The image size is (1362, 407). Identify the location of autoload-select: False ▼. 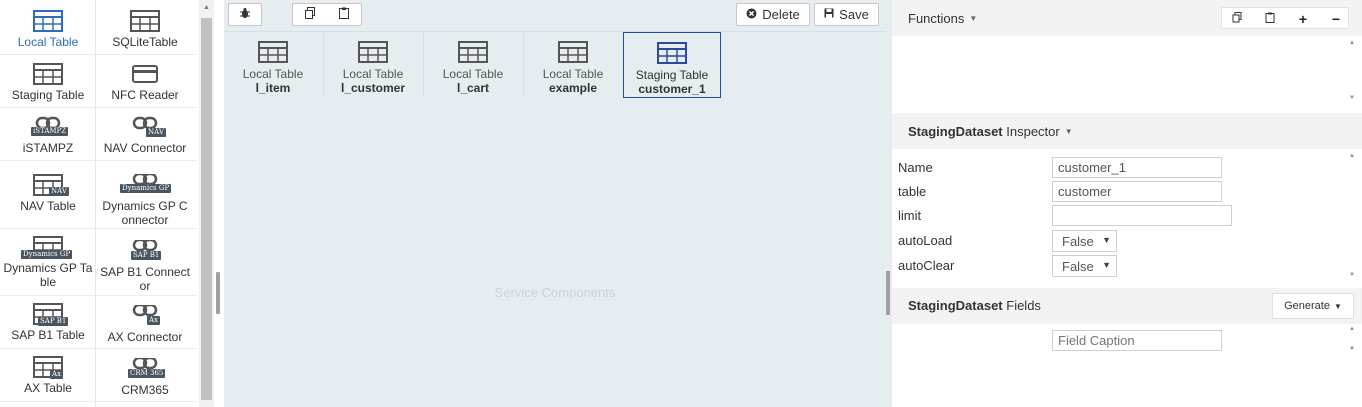
(1084, 241).